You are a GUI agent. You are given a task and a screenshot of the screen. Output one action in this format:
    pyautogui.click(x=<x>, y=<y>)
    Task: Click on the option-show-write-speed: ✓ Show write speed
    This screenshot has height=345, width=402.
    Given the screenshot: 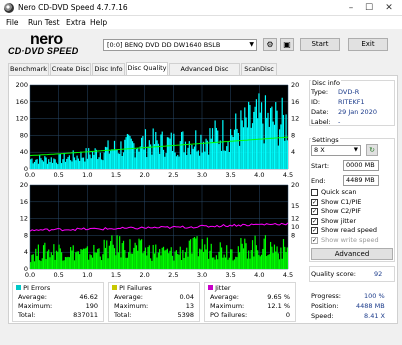 What is the action you would take?
    pyautogui.click(x=351, y=240)
    